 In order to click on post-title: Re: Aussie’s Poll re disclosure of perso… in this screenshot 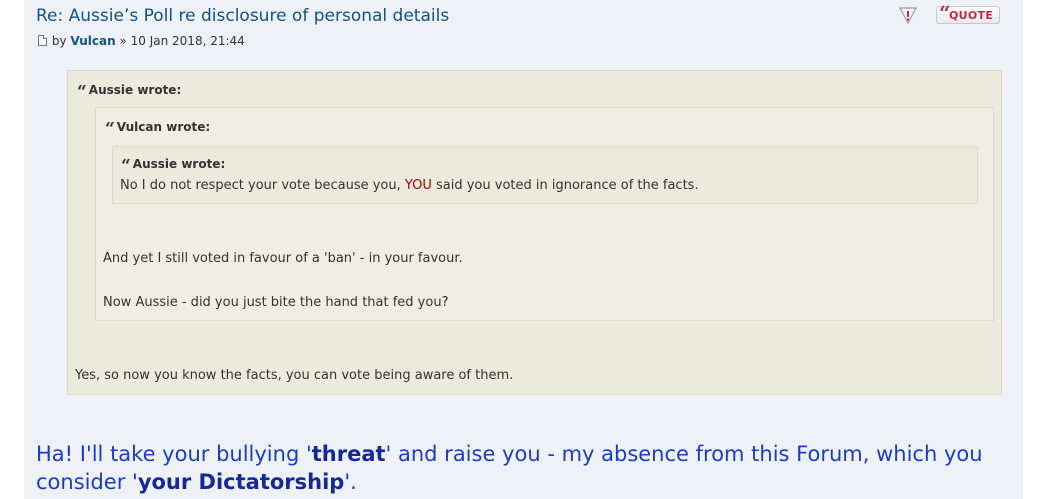, I will do `click(242, 16)`.